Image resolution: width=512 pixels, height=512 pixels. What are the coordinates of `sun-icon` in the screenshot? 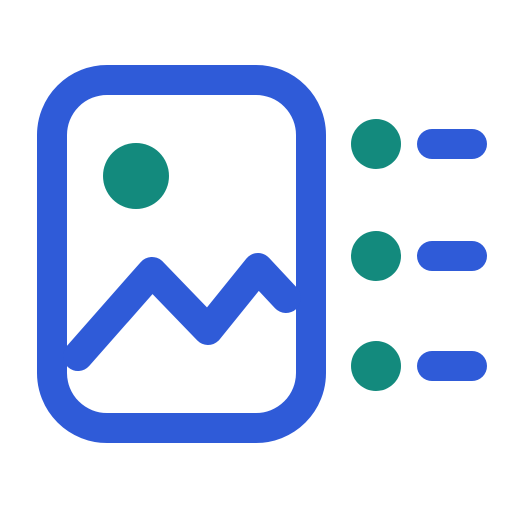 It's located at (136, 176).